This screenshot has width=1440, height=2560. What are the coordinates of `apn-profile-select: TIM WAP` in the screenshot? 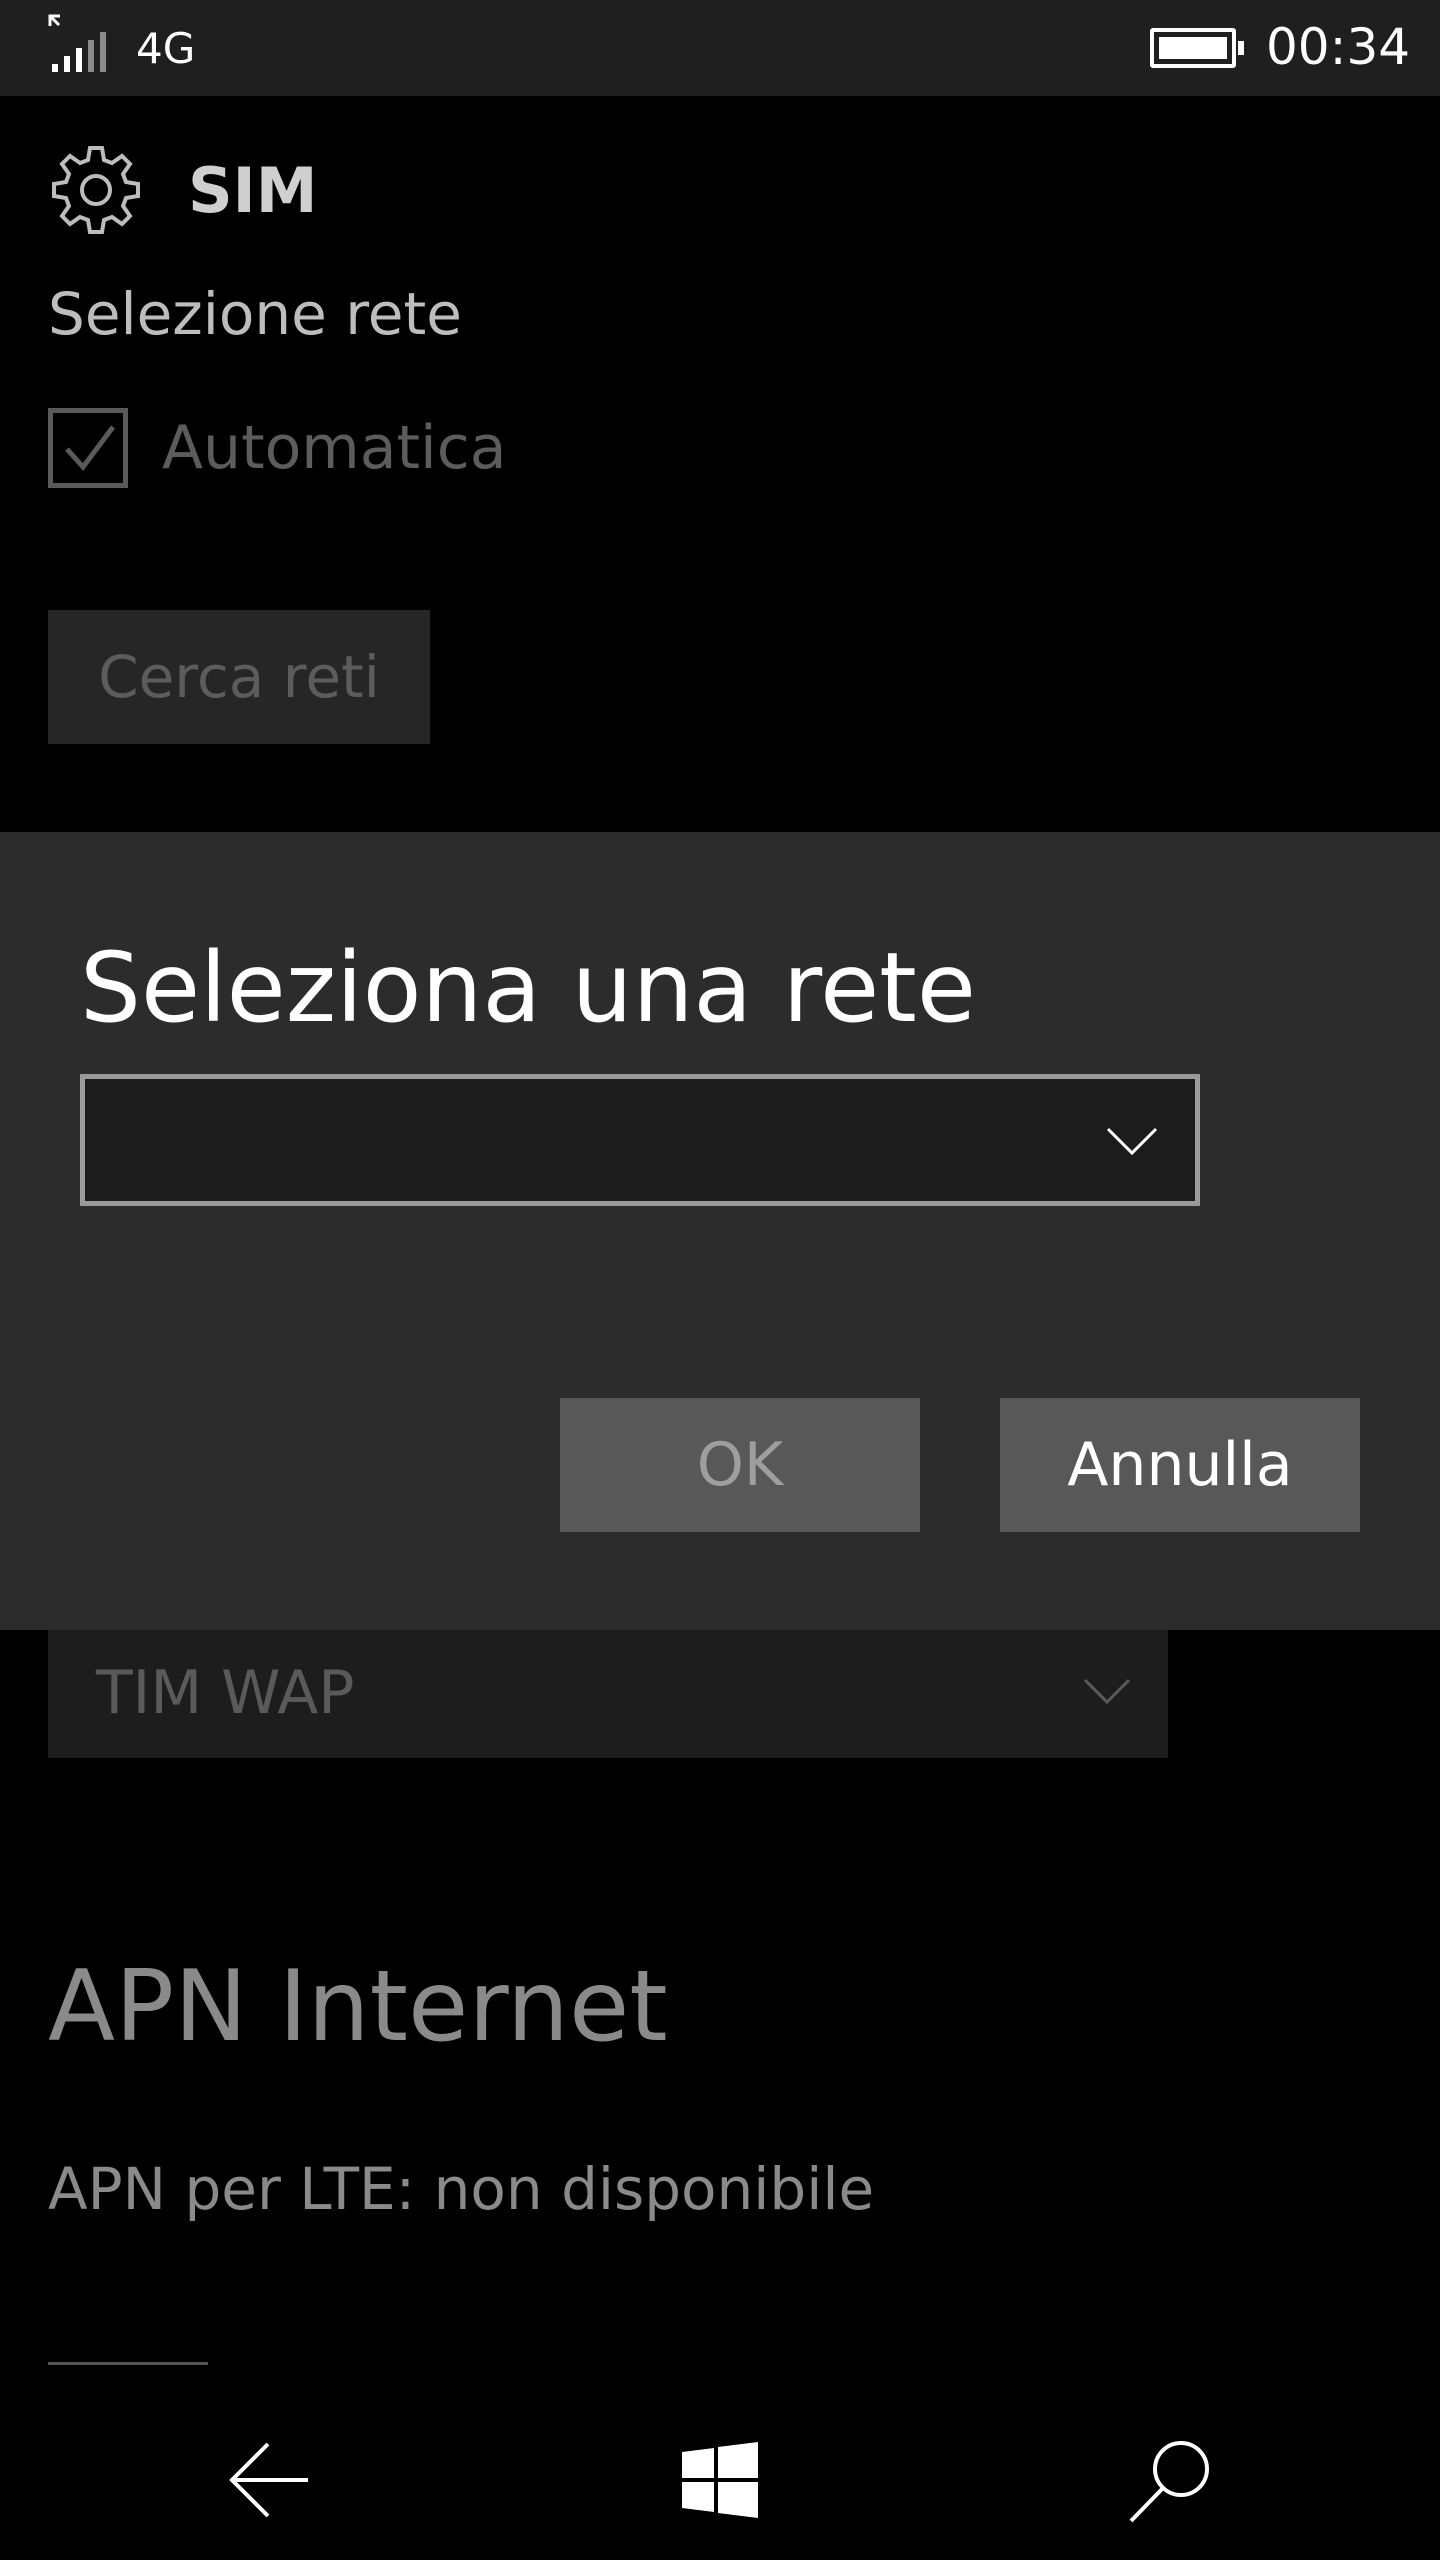 It's located at (608, 1694).